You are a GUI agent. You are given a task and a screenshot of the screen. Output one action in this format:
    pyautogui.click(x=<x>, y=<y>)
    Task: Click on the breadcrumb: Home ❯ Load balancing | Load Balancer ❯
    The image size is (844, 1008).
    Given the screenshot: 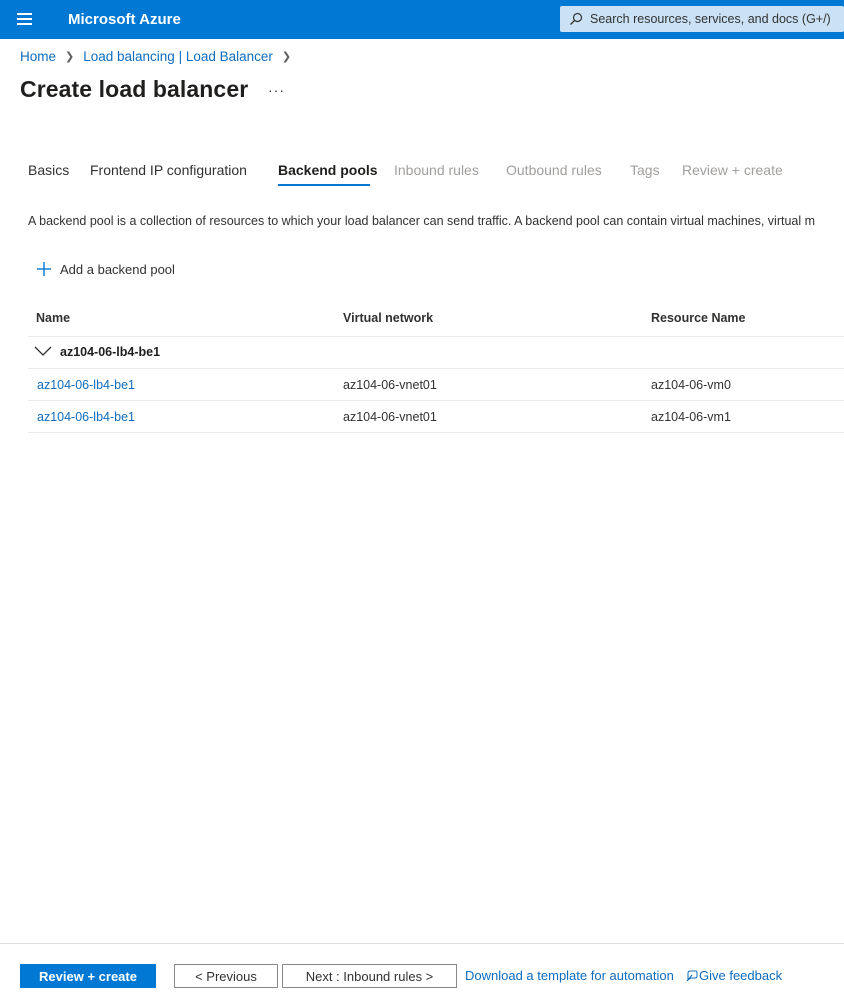 What is the action you would take?
    pyautogui.click(x=160, y=56)
    